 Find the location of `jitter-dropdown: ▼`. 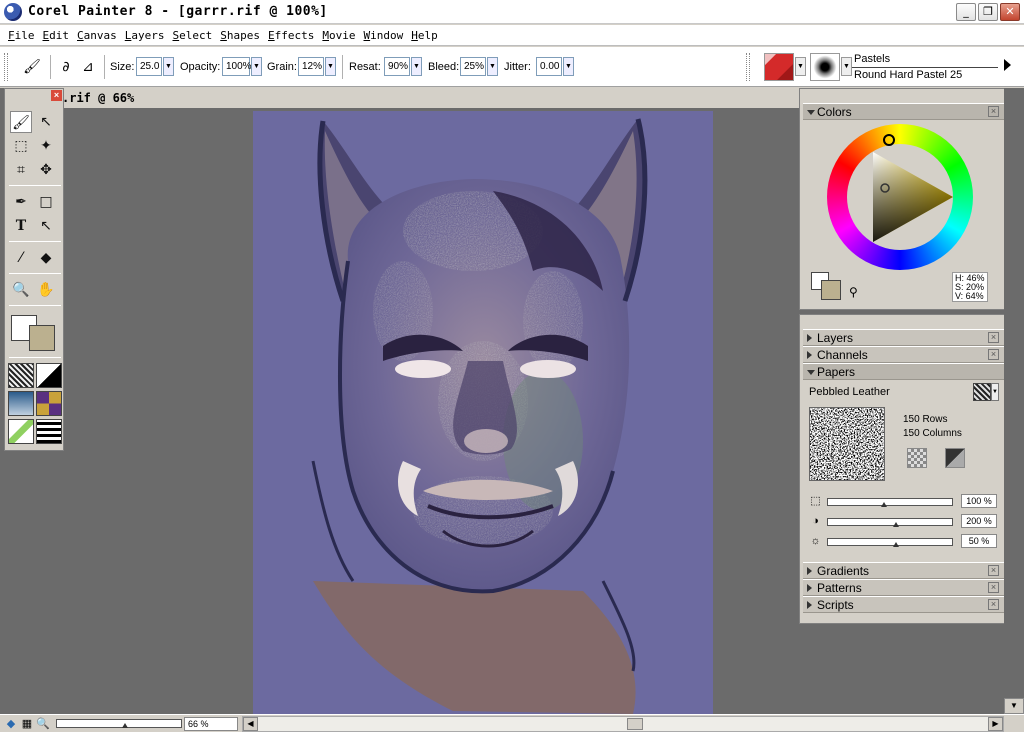

jitter-dropdown: ▼ is located at coordinates (568, 66).